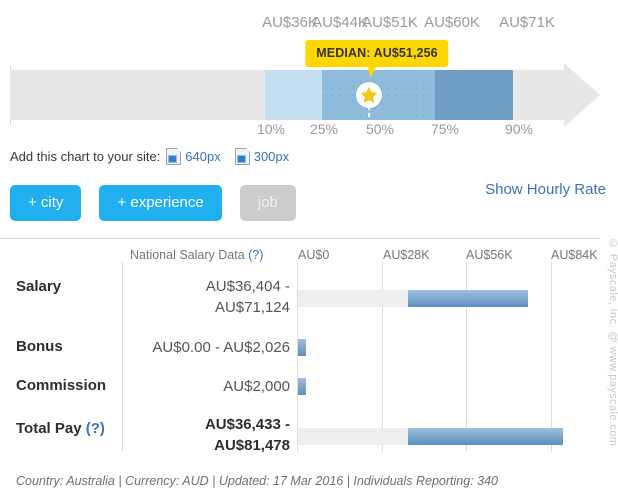 This screenshot has width=618, height=504. Describe the element at coordinates (390, 22) in the screenshot. I see `range-value-label-50: AU$51K` at that location.